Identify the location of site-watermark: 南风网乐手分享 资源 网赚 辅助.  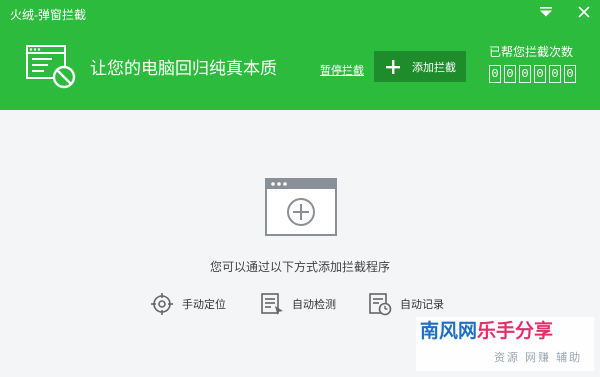
(505, 344).